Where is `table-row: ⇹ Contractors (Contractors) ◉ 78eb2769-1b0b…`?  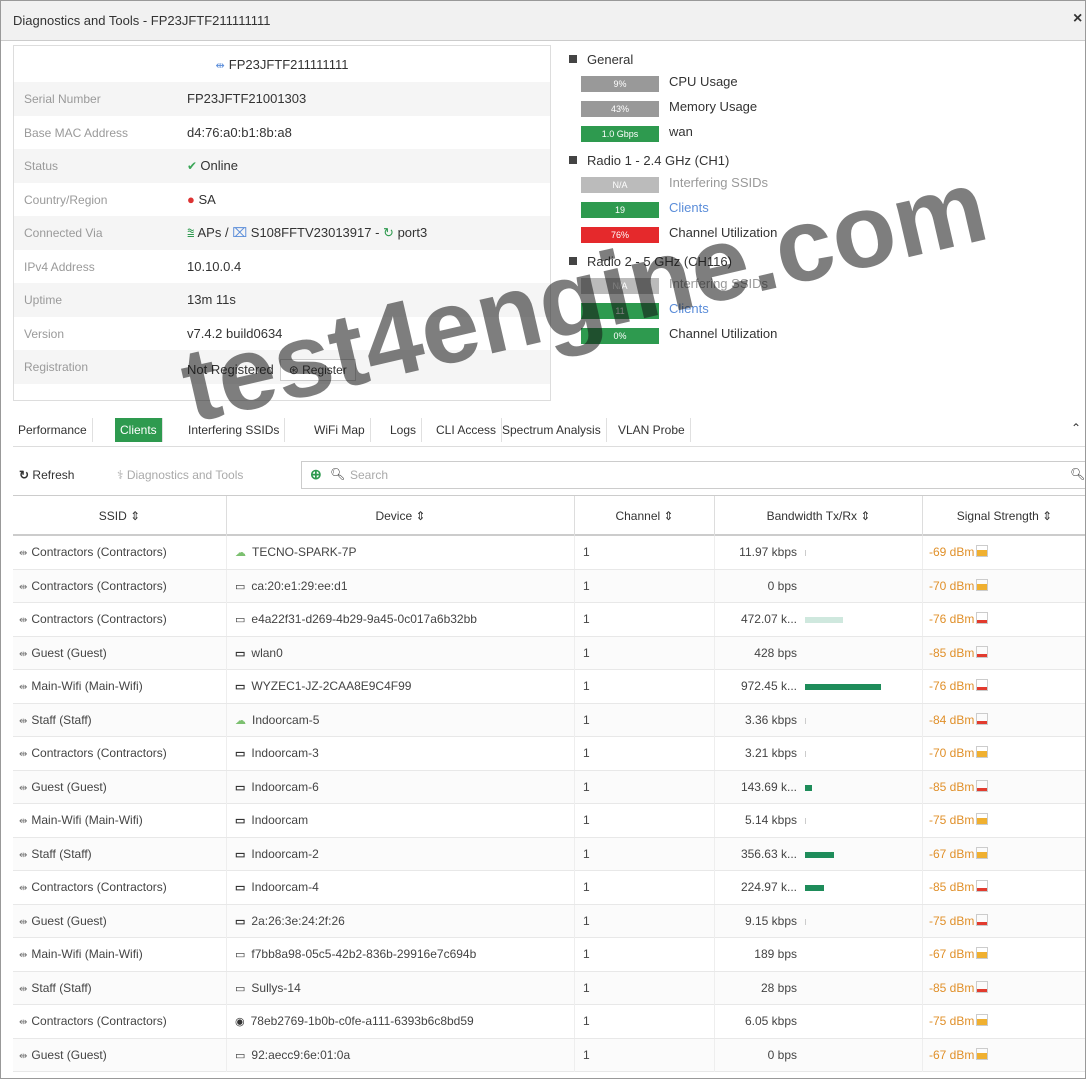
table-row: ⇹ Contractors (Contractors) ◉ 78eb2769-1b0b… is located at coordinates (549, 1022).